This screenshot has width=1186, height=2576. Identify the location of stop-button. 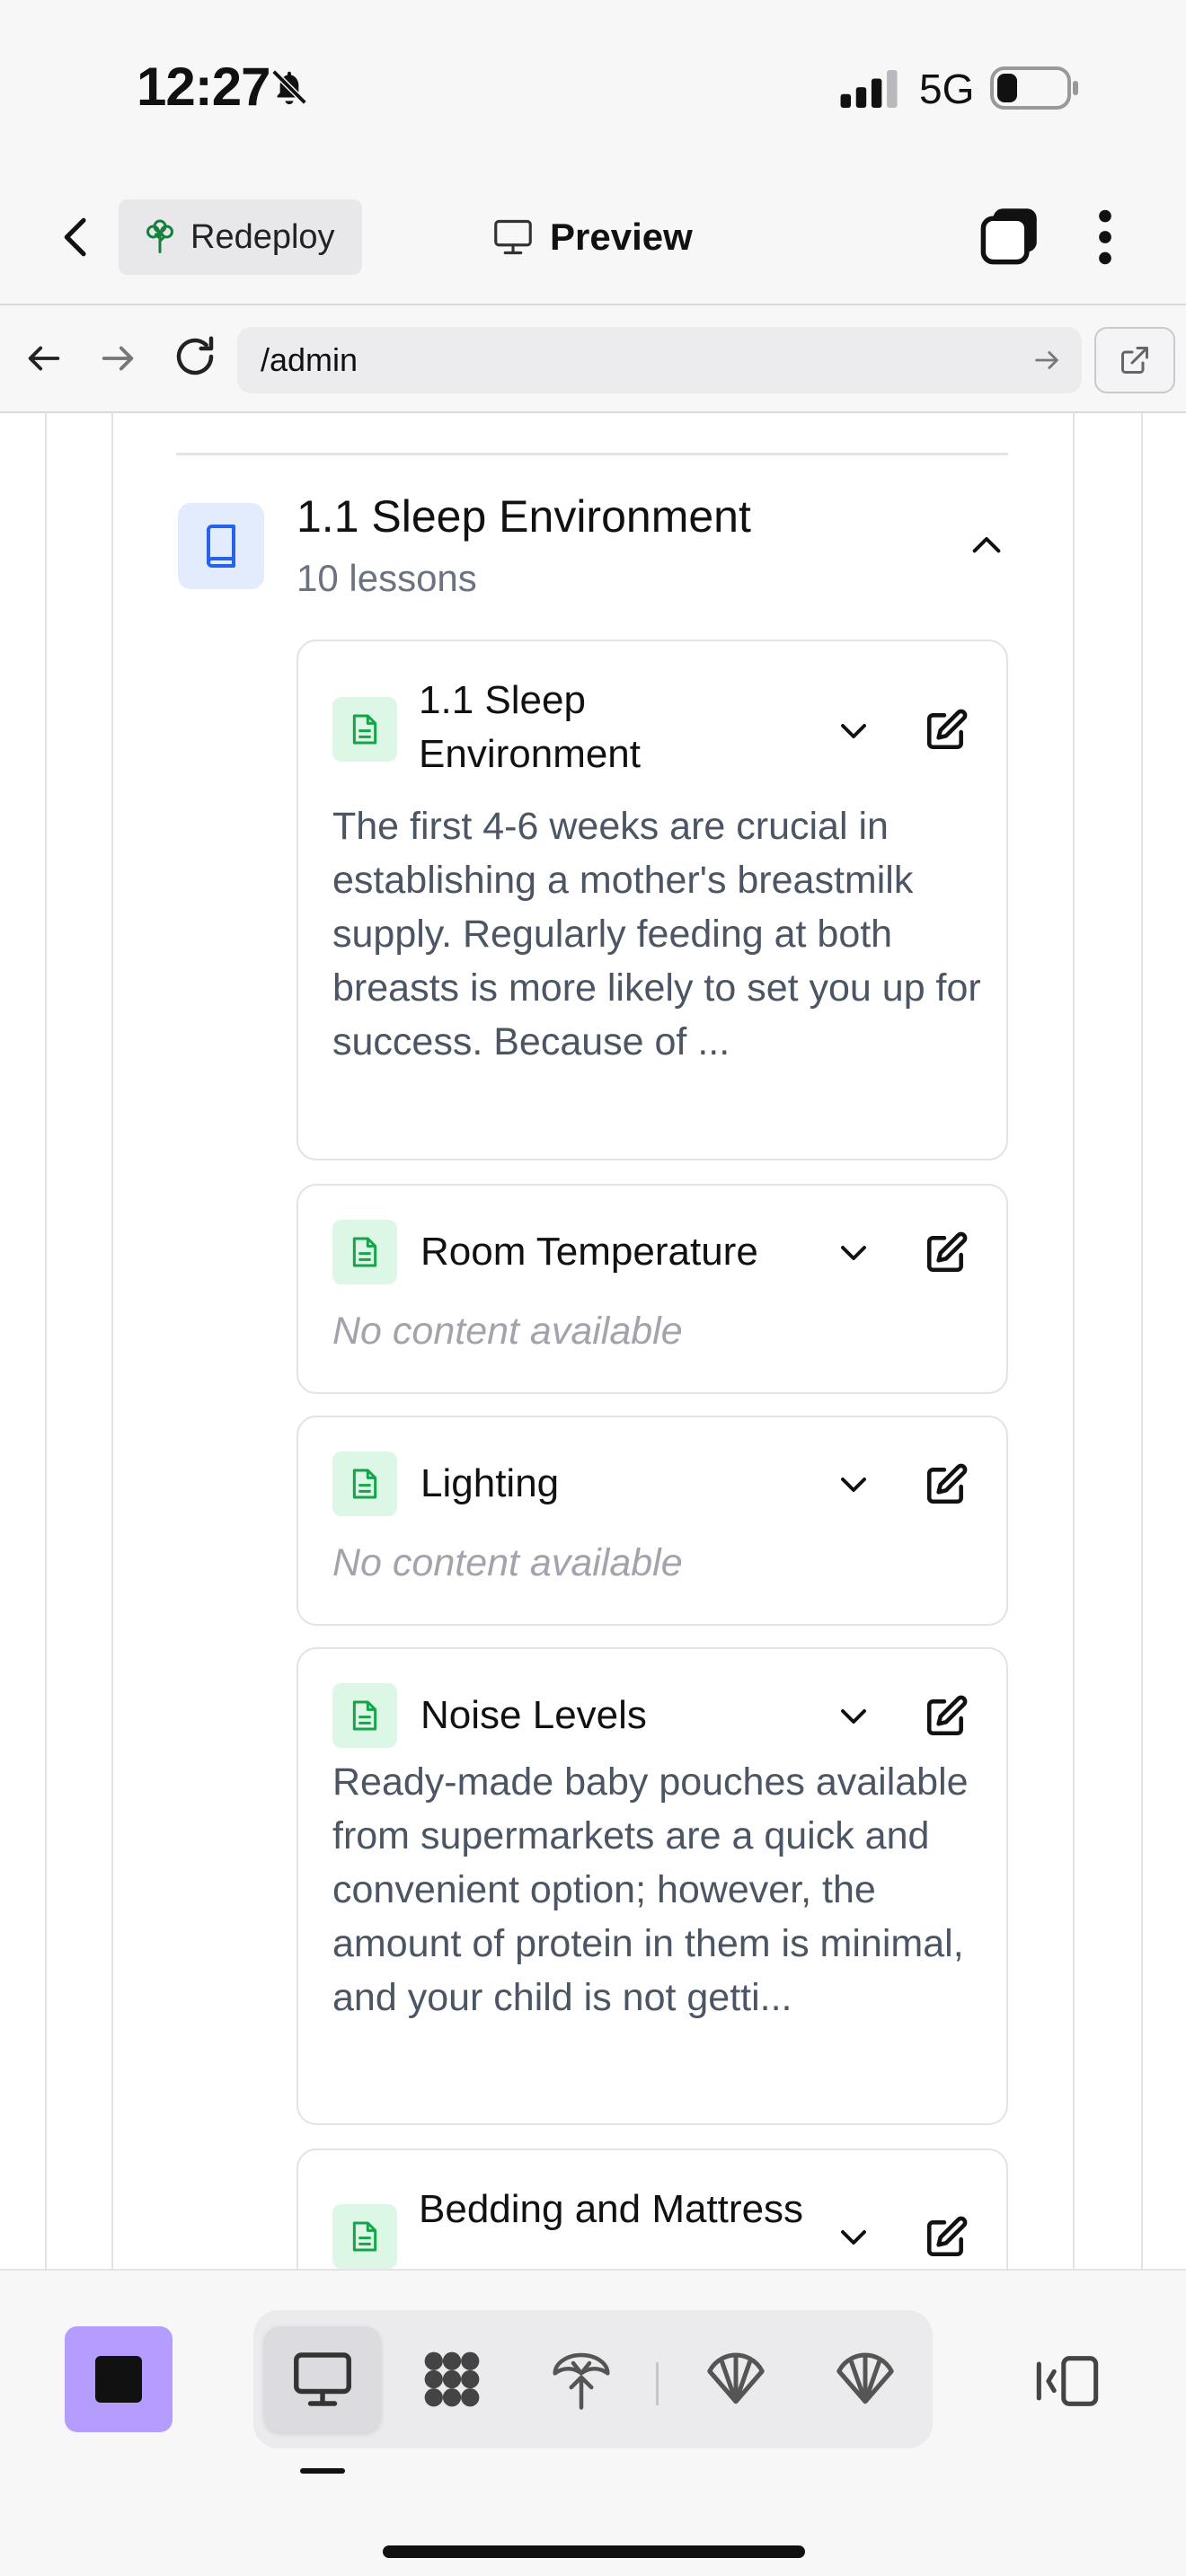
(119, 2379).